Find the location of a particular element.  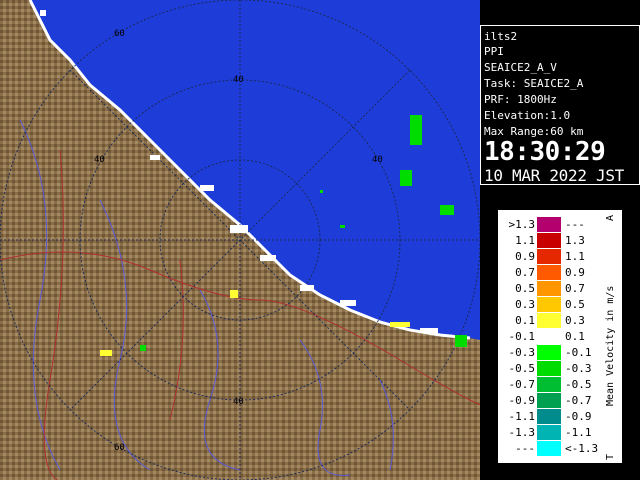

legend-row-lower-label: 0.7 is located at coordinates (575, 288).